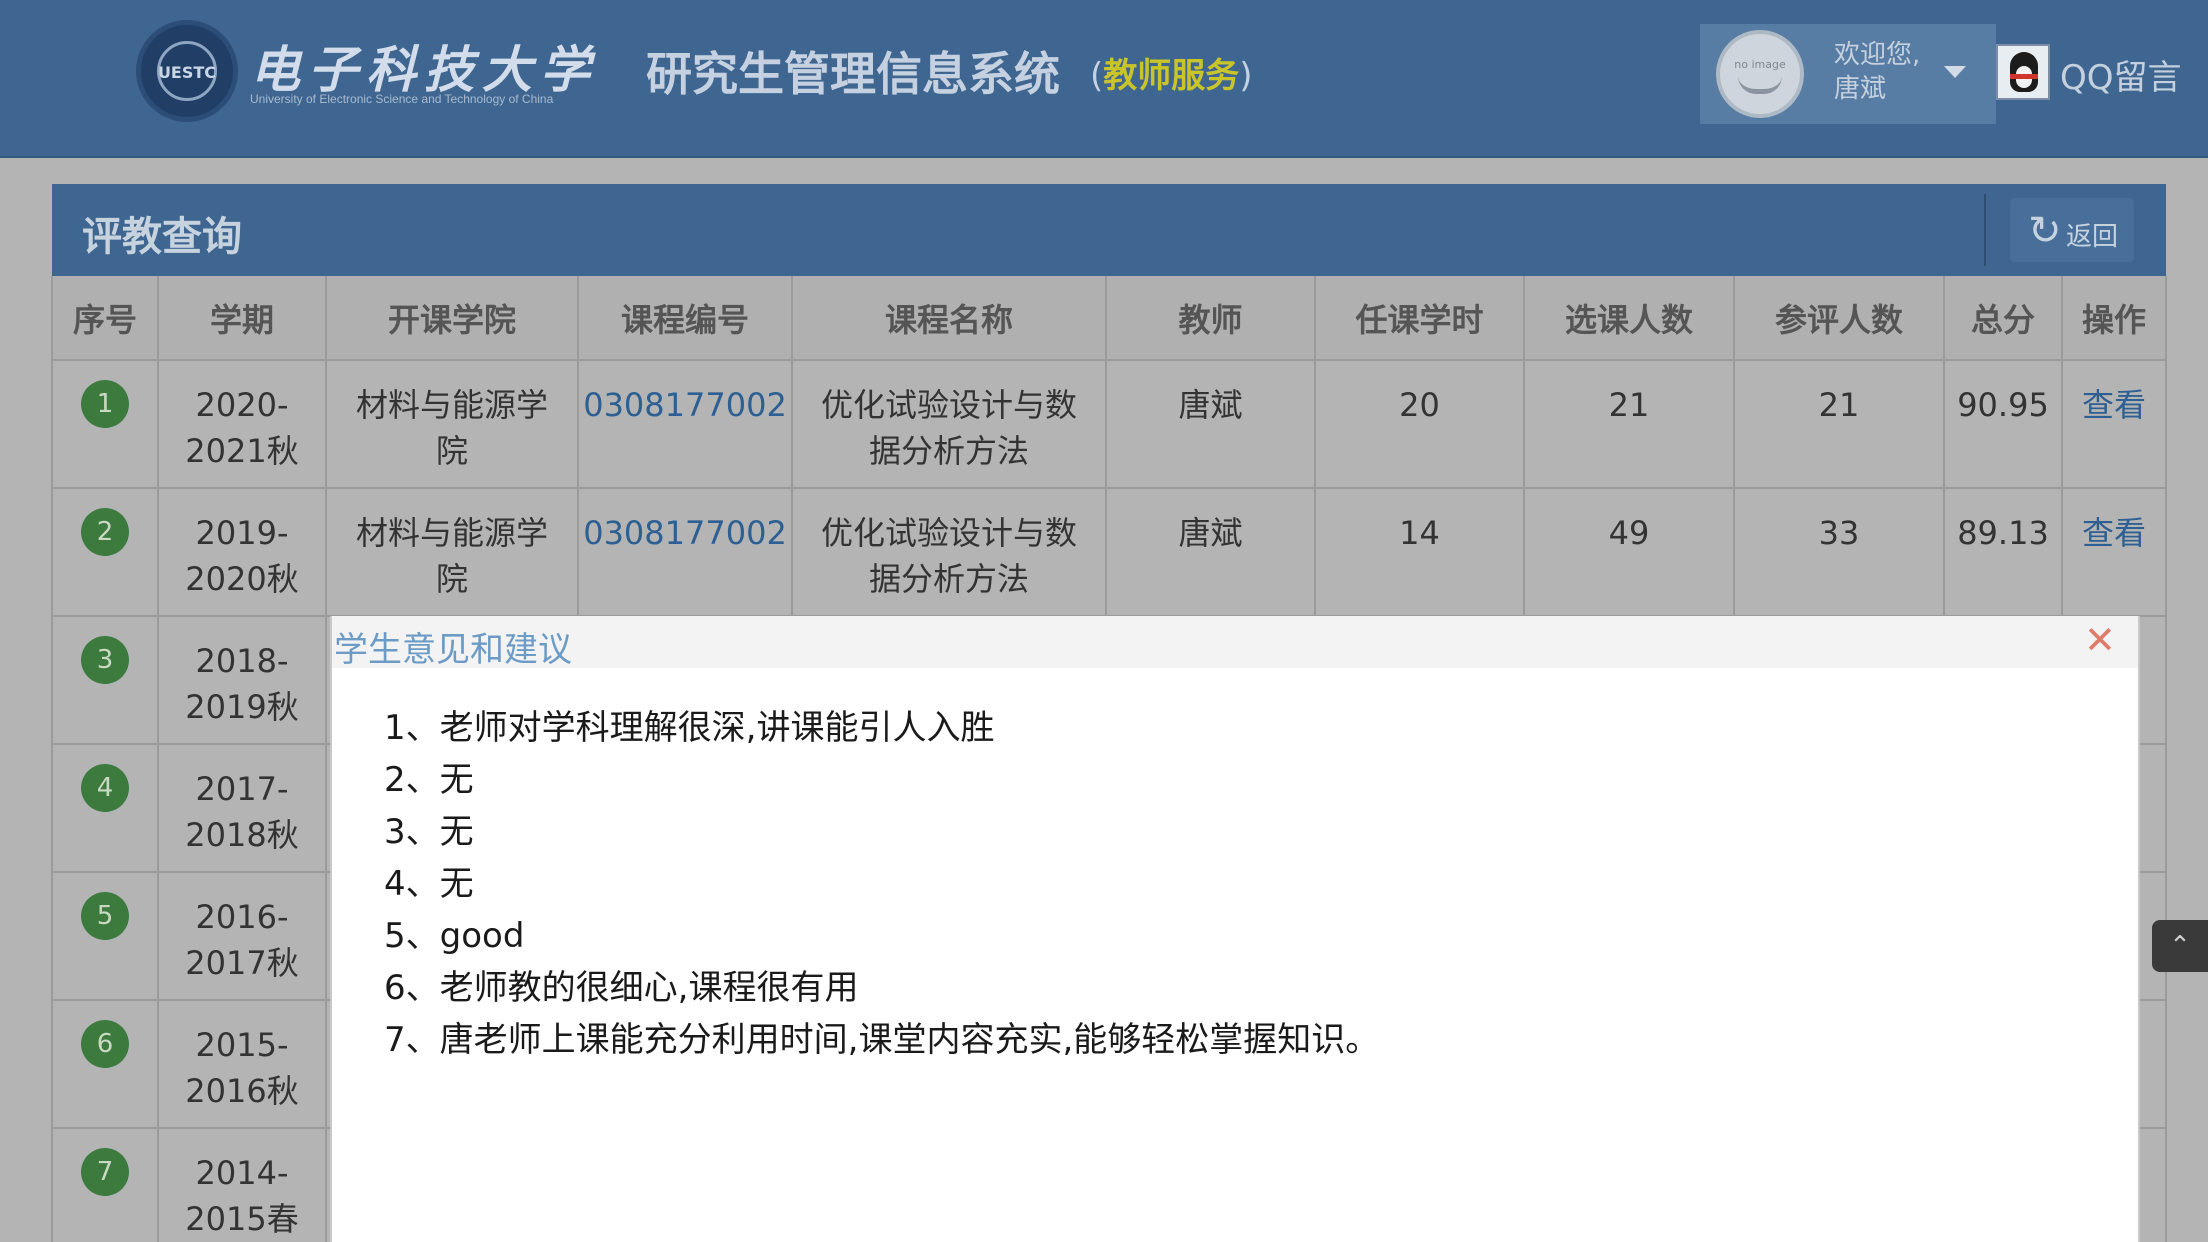 The height and width of the screenshot is (1242, 2208). I want to click on back-button: ↻ 返回, so click(2072, 230).